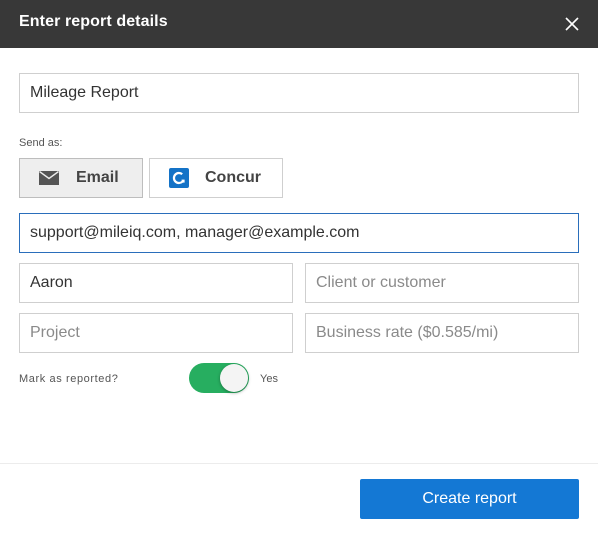  What do you see at coordinates (97, 177) in the screenshot?
I see `send-email-label: Email` at bounding box center [97, 177].